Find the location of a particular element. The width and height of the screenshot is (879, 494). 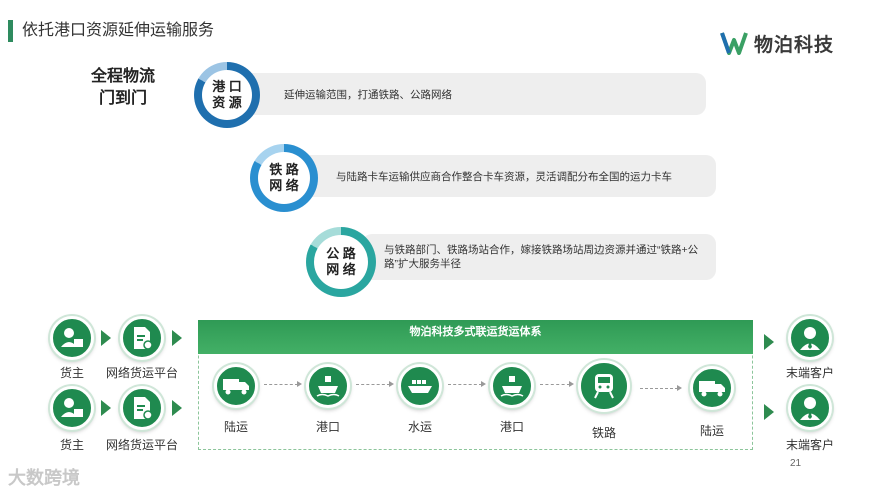

watermark: 大数跨境 is located at coordinates (44, 477).